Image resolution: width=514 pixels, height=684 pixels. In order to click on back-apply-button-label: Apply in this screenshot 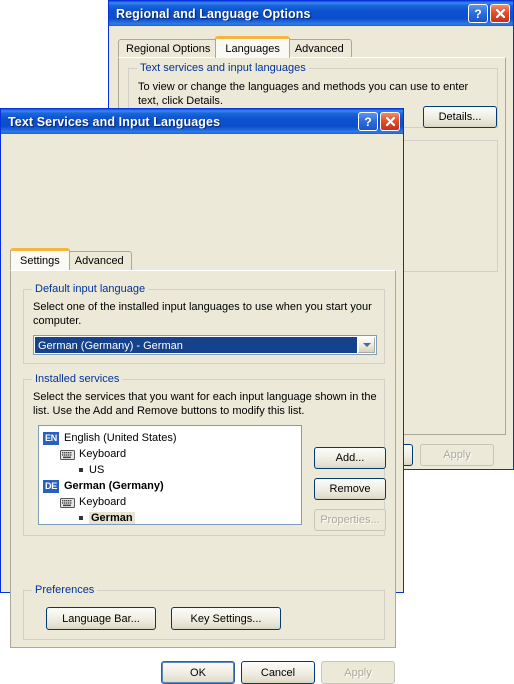, I will do `click(457, 455)`.